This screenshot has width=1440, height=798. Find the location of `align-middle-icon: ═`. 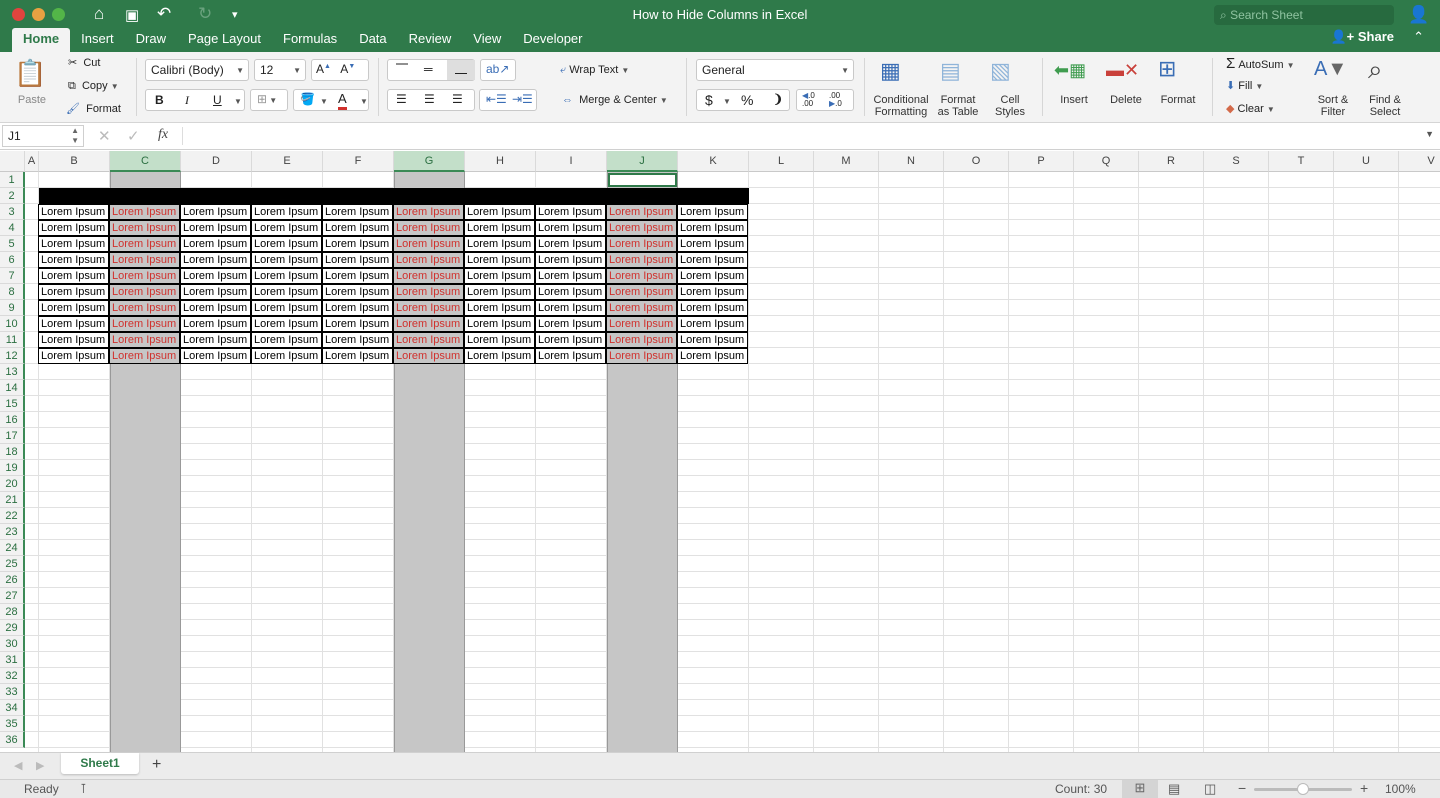

align-middle-icon: ═ is located at coordinates (428, 69).